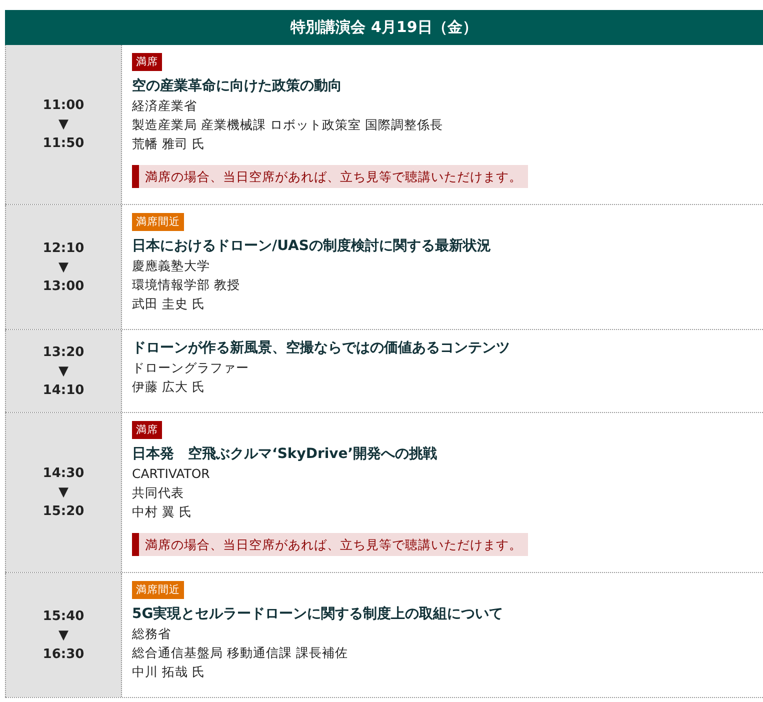 The height and width of the screenshot is (702, 763). I want to click on end-time: 14:10, so click(63, 391).